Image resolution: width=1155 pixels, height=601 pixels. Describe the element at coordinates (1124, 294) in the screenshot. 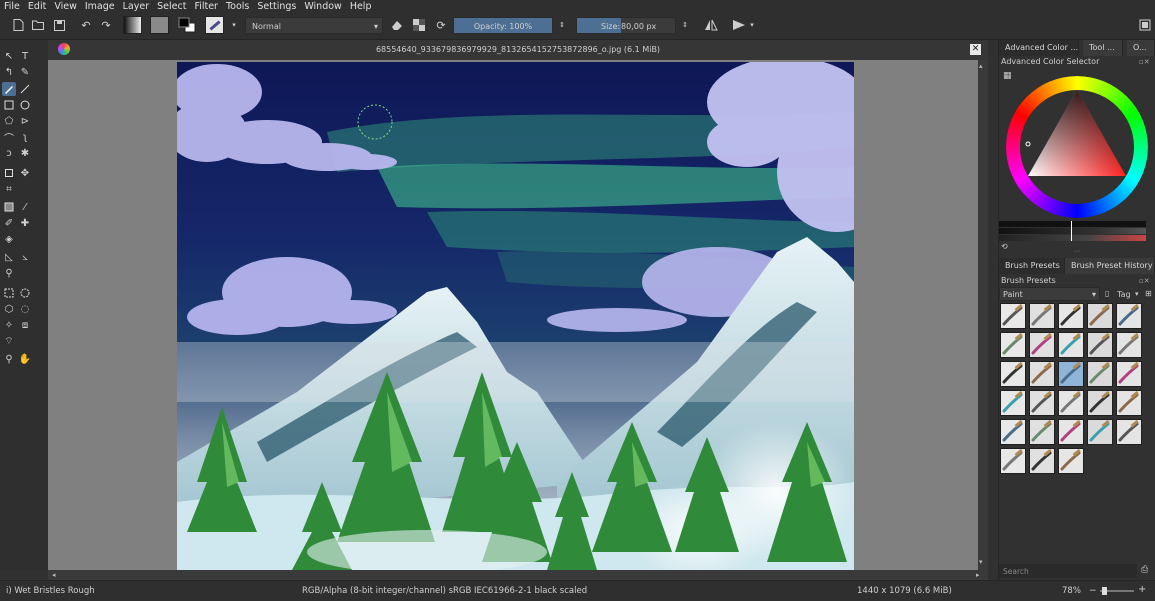

I see `tag-label: Tag` at that location.